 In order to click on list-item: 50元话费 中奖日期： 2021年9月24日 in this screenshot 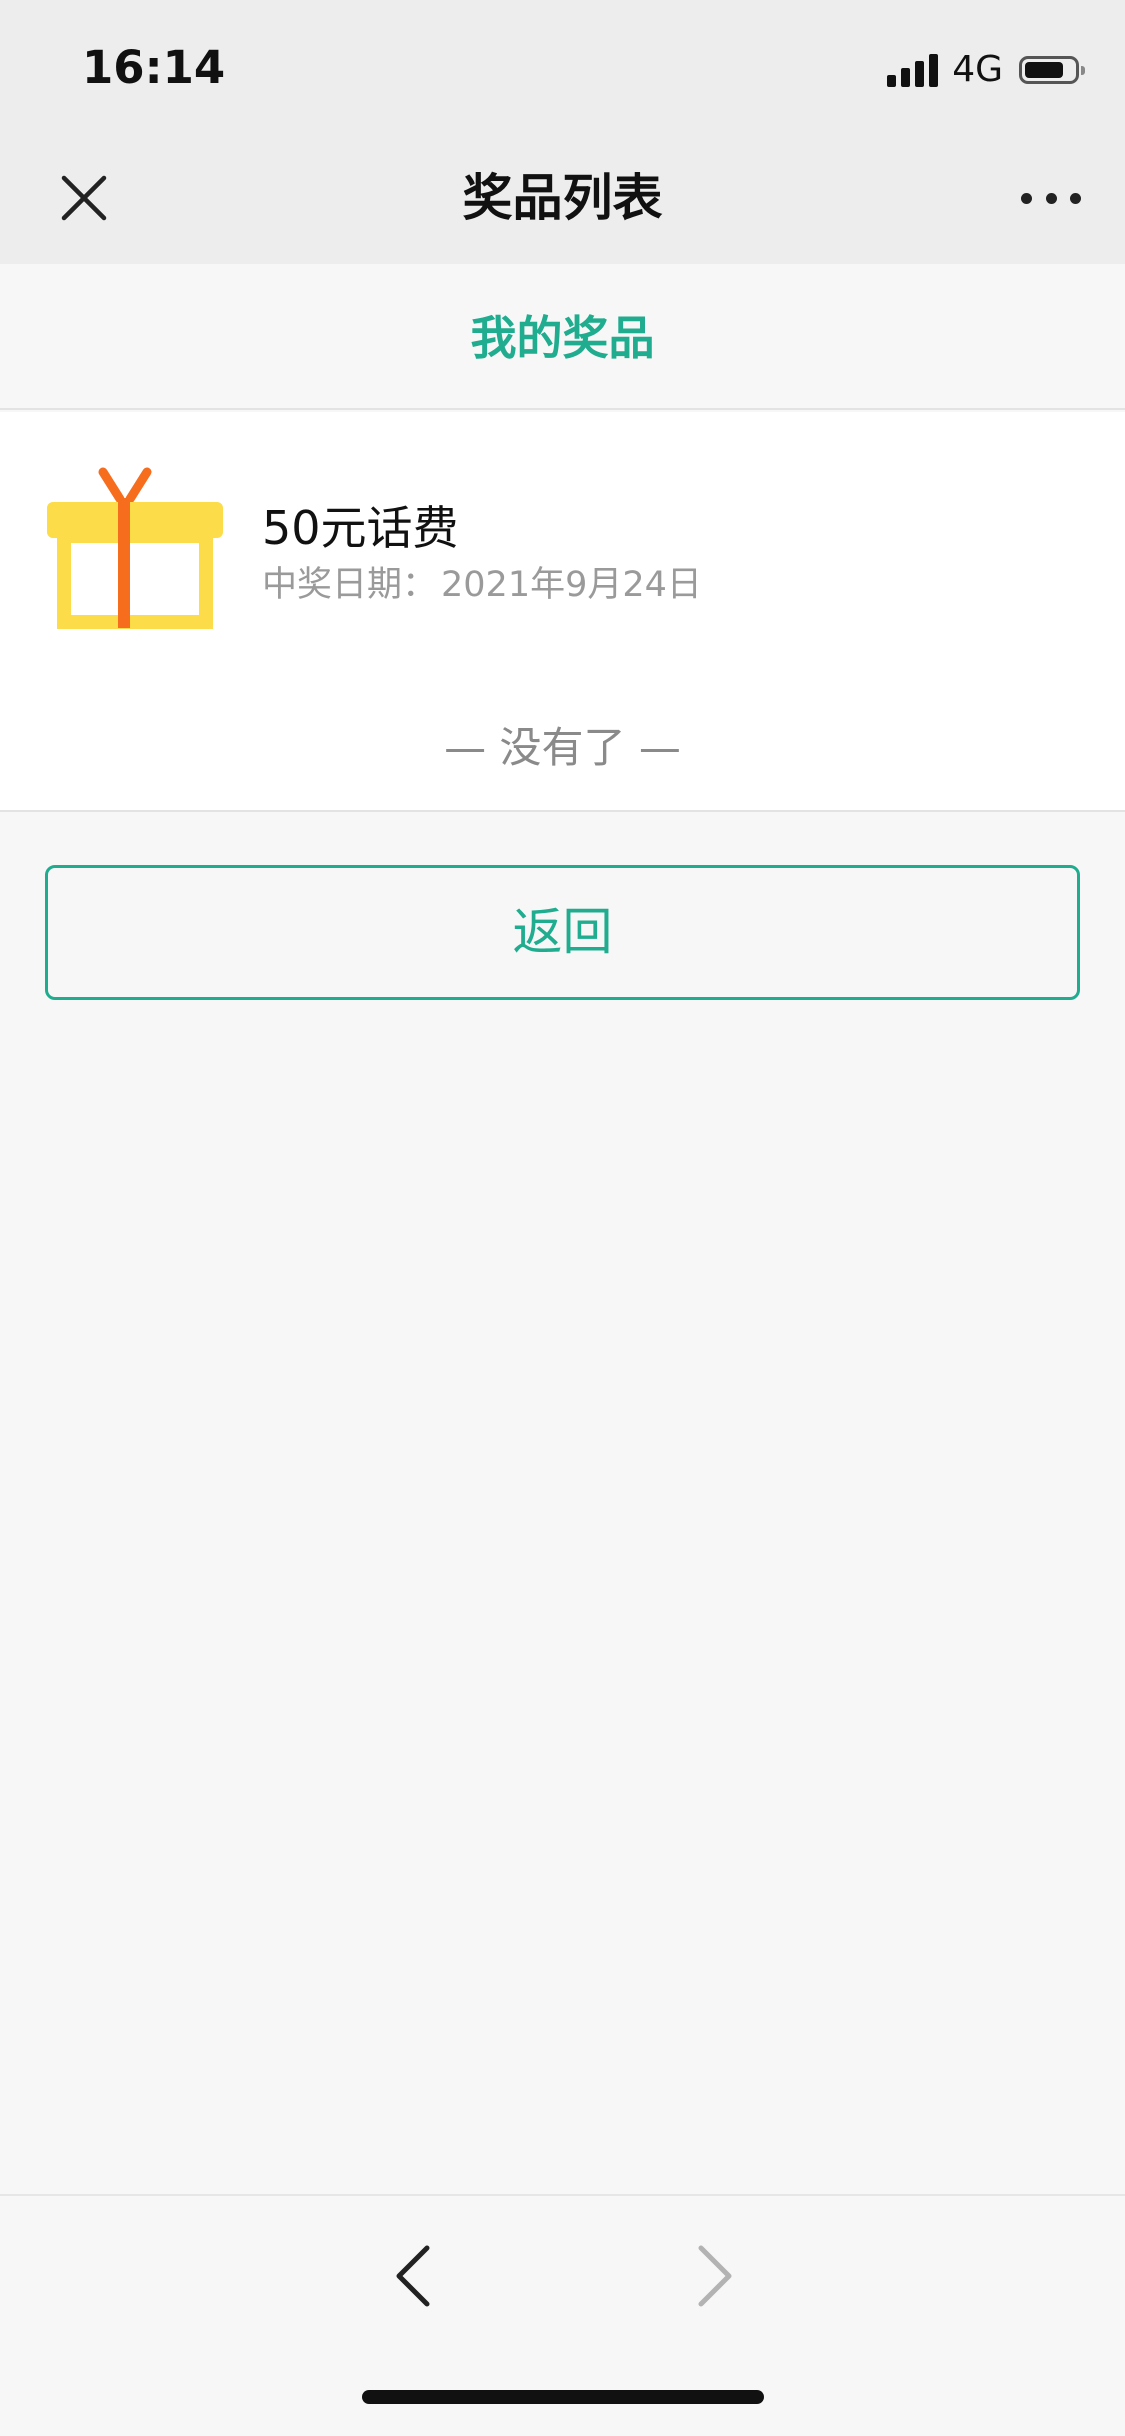, I will do `click(562, 532)`.